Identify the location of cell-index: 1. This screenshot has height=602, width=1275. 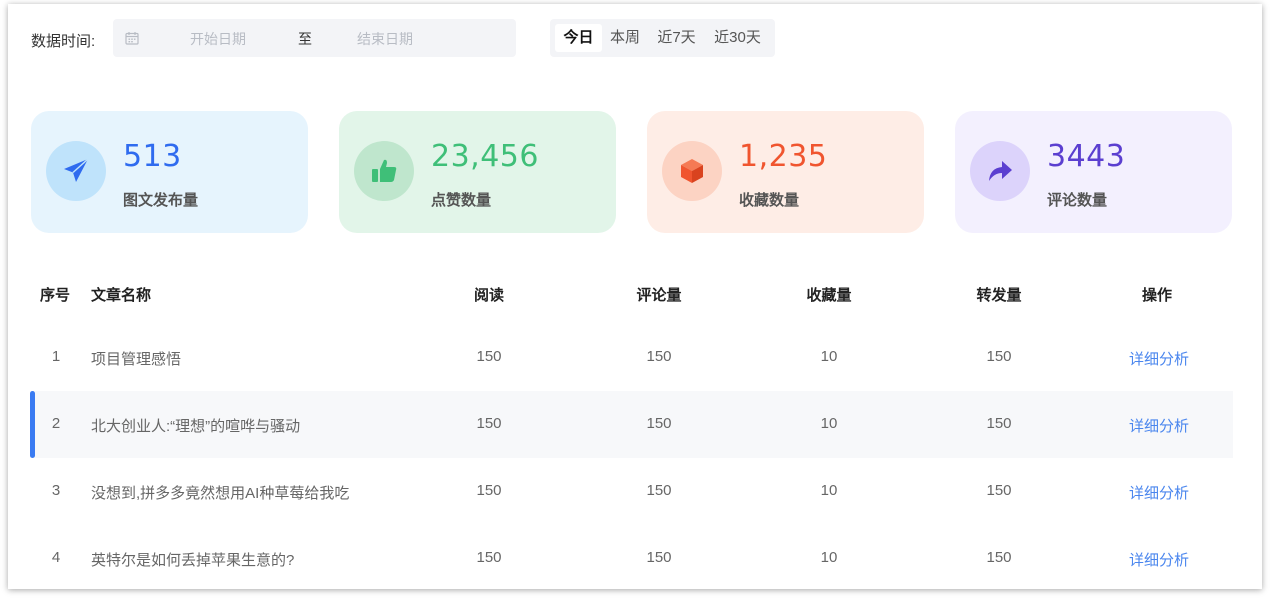
(56, 356).